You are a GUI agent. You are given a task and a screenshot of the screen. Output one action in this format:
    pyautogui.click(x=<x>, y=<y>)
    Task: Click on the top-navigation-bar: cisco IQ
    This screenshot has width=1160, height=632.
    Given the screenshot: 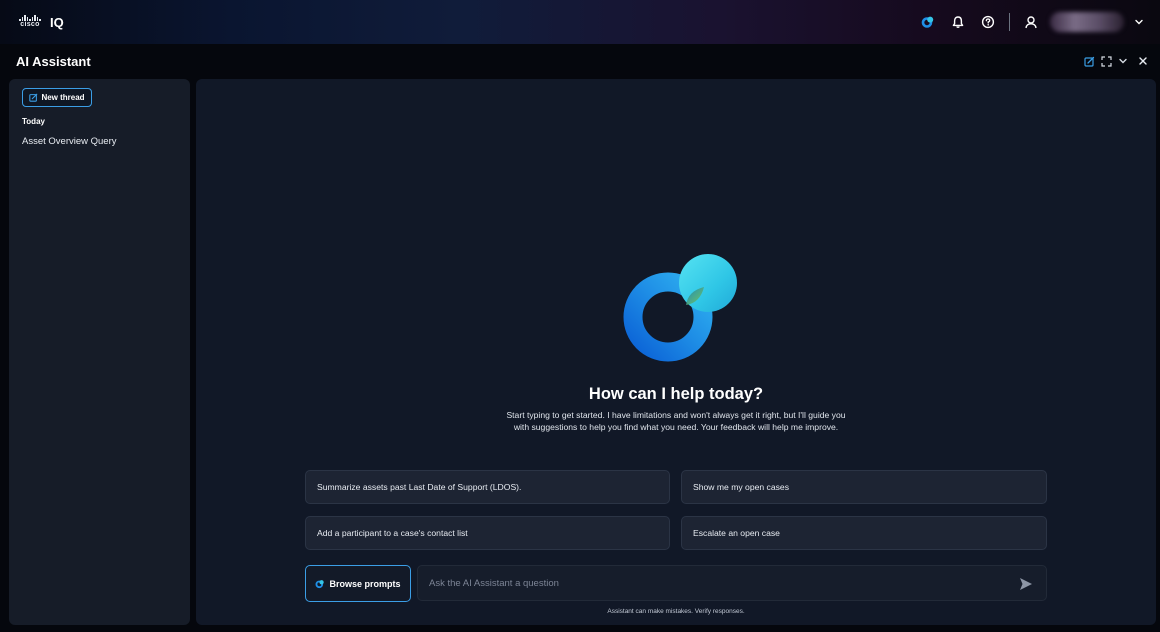 What is the action you would take?
    pyautogui.click(x=580, y=22)
    